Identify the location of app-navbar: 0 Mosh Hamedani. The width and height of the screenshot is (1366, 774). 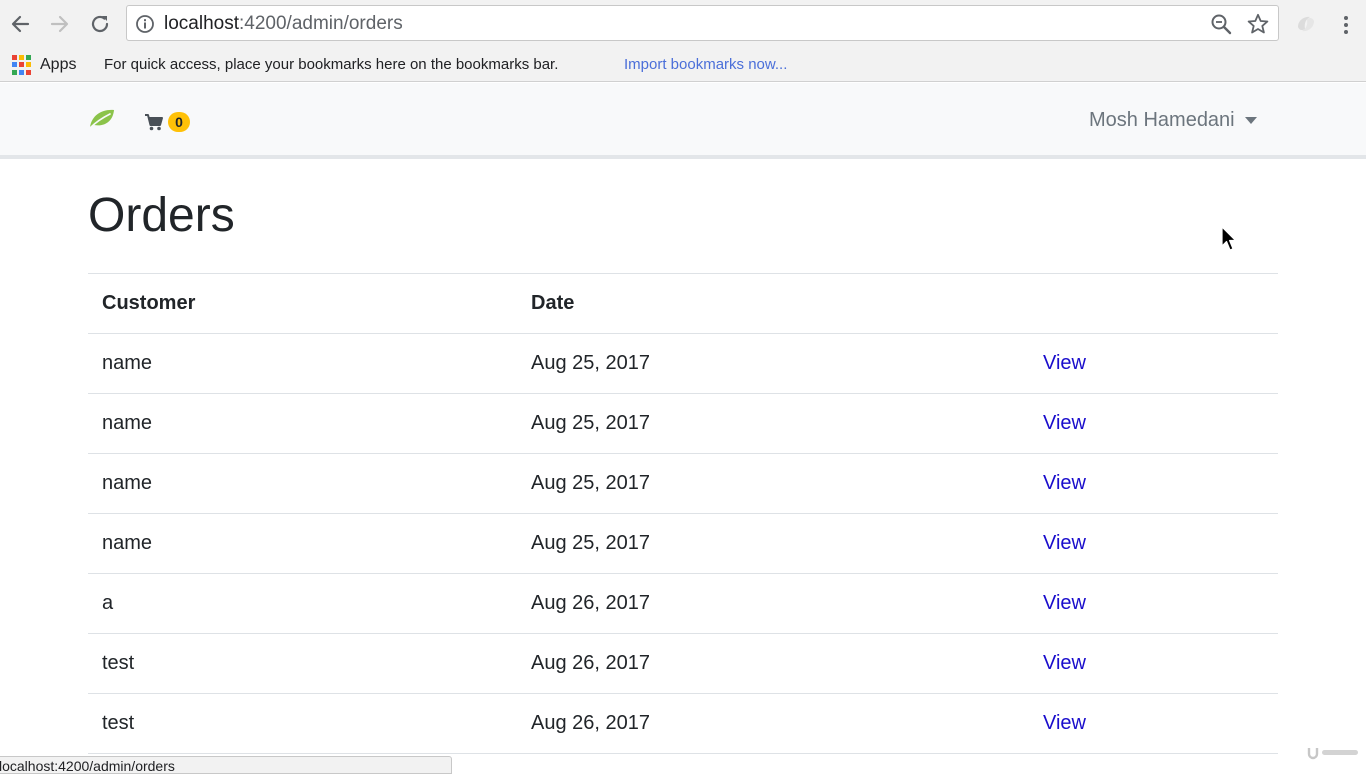
(683, 121).